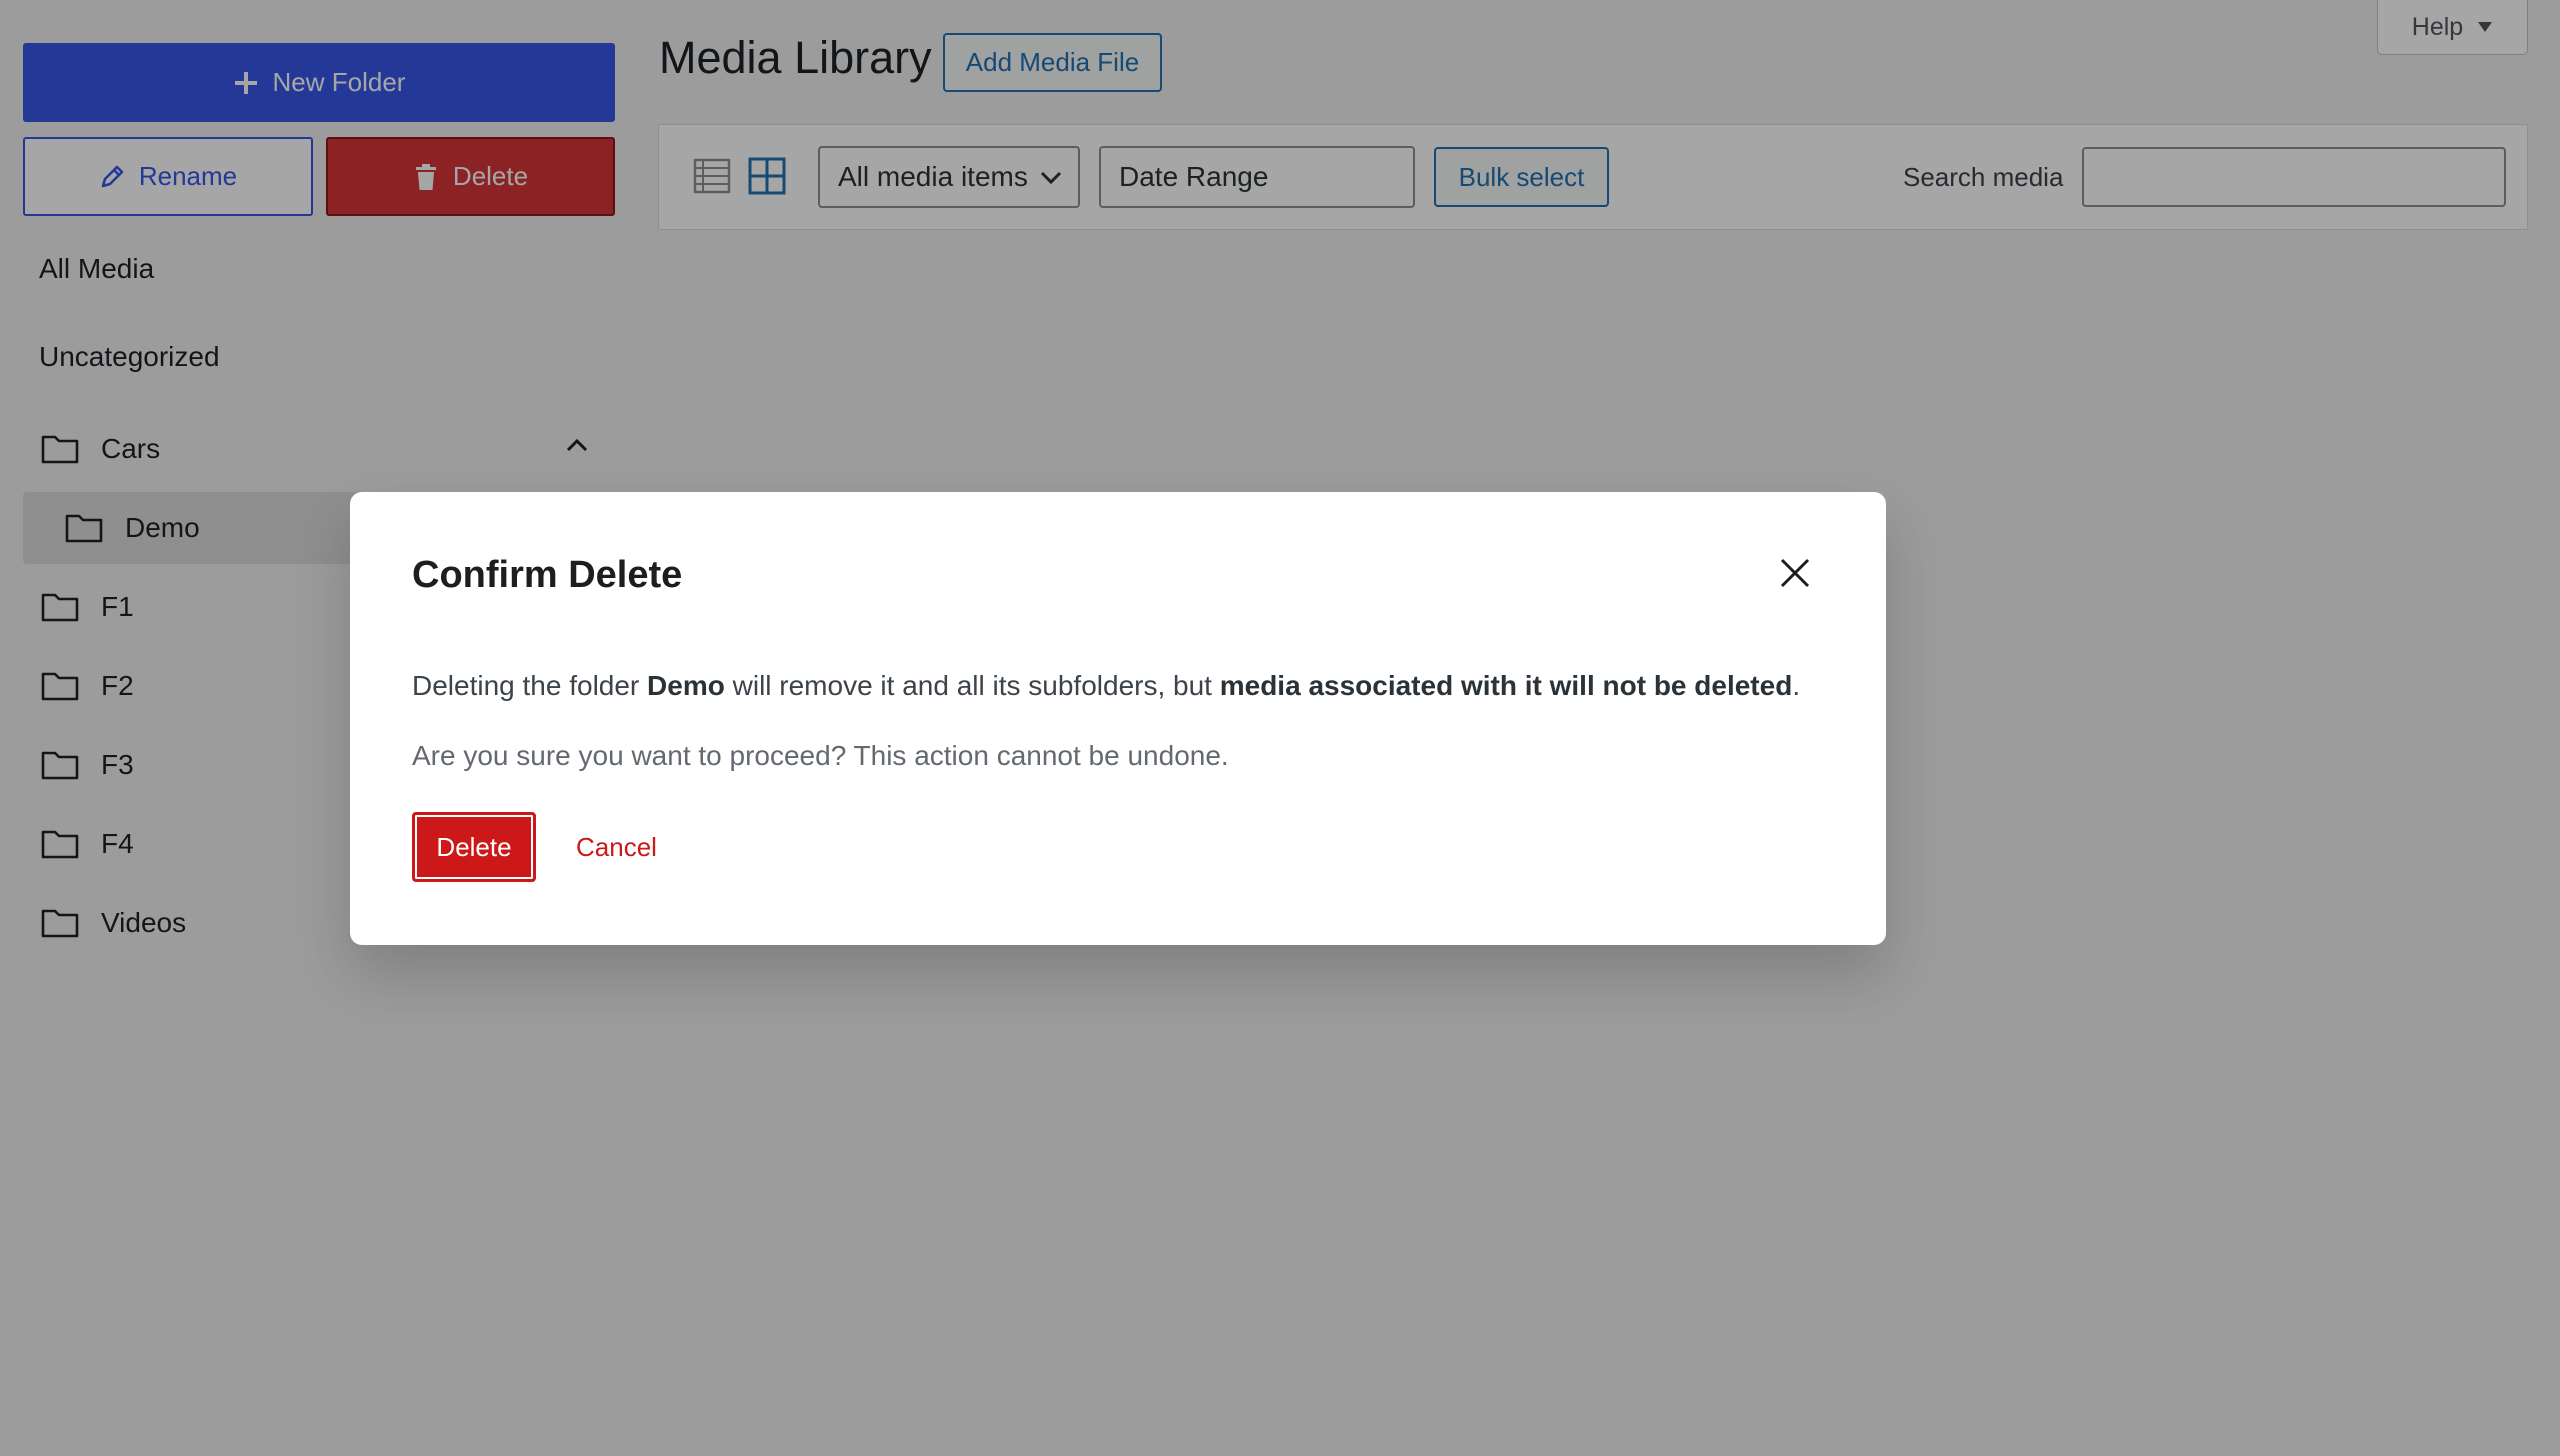 The image size is (2560, 1456). Describe the element at coordinates (1796, 685) in the screenshot. I see `message-text: .` at that location.